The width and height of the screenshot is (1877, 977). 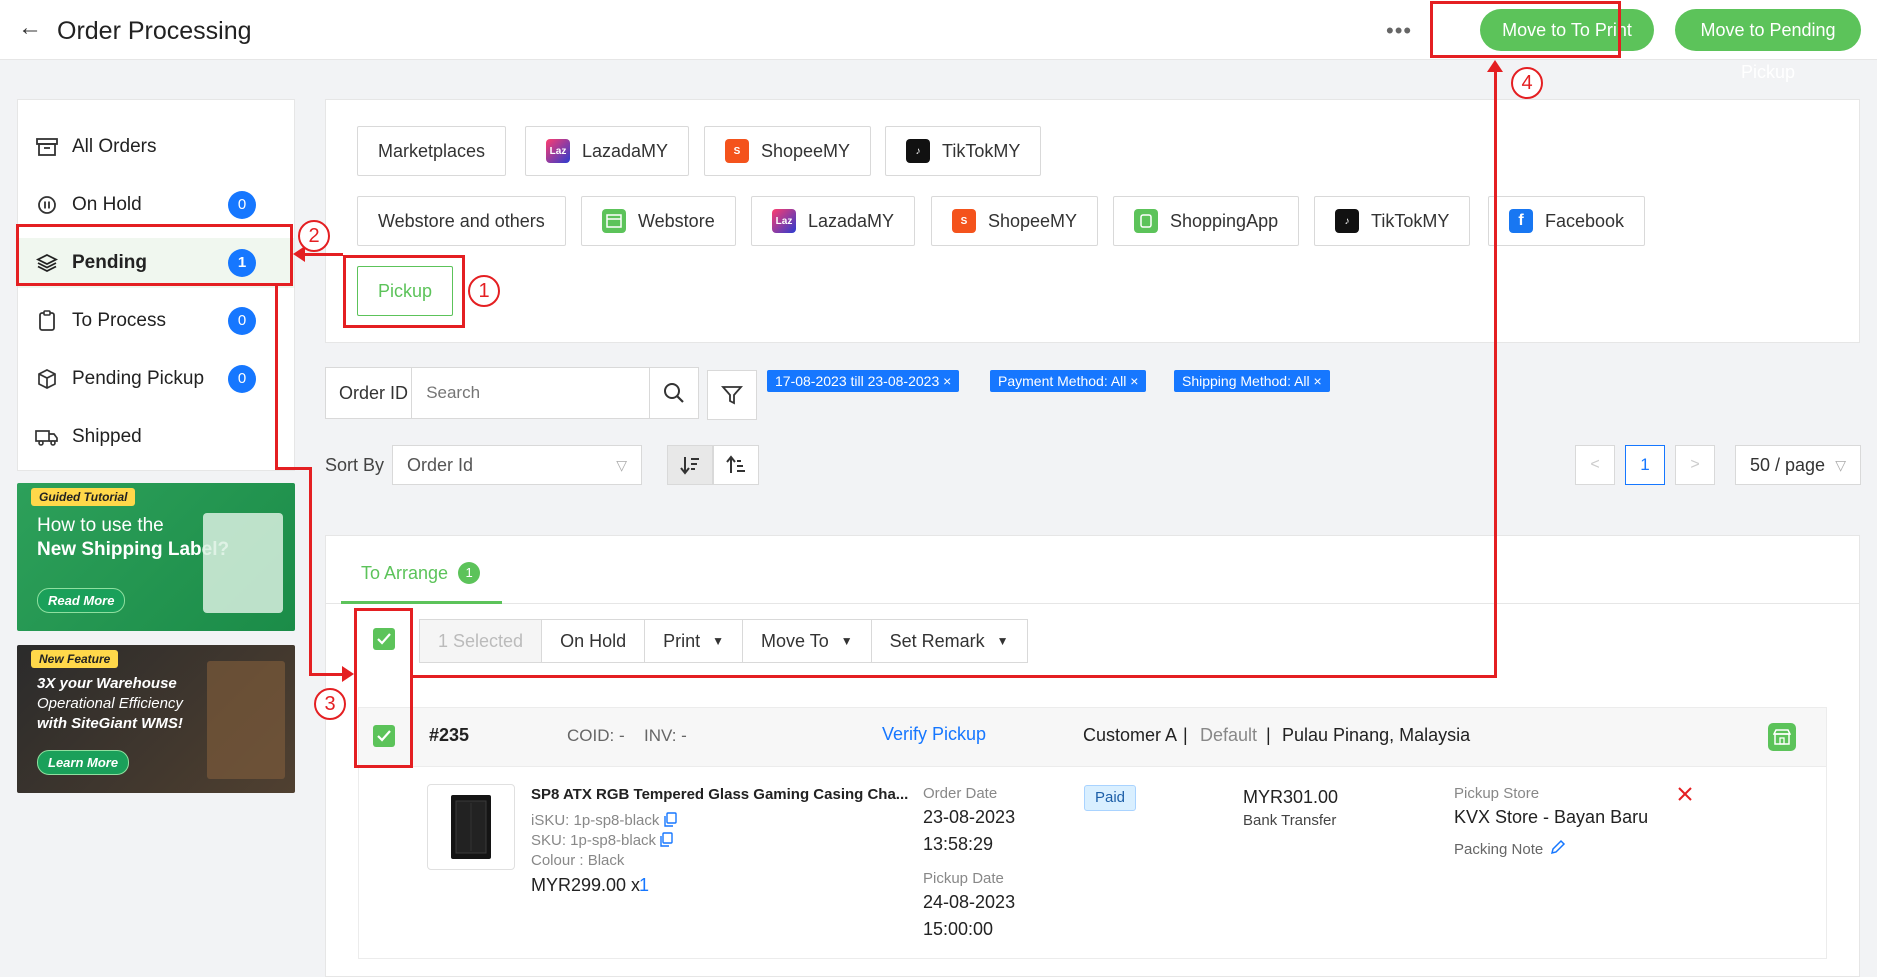 I want to click on chip-label: LazadaMY, so click(x=625, y=150).